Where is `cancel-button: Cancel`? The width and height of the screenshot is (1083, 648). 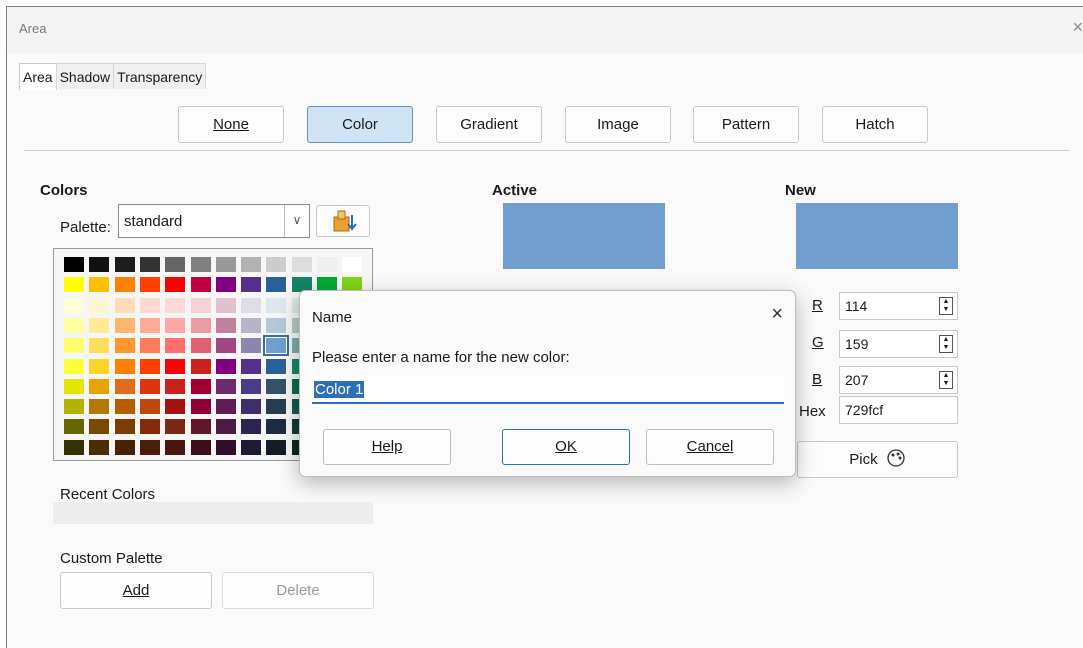 cancel-button: Cancel is located at coordinates (710, 447).